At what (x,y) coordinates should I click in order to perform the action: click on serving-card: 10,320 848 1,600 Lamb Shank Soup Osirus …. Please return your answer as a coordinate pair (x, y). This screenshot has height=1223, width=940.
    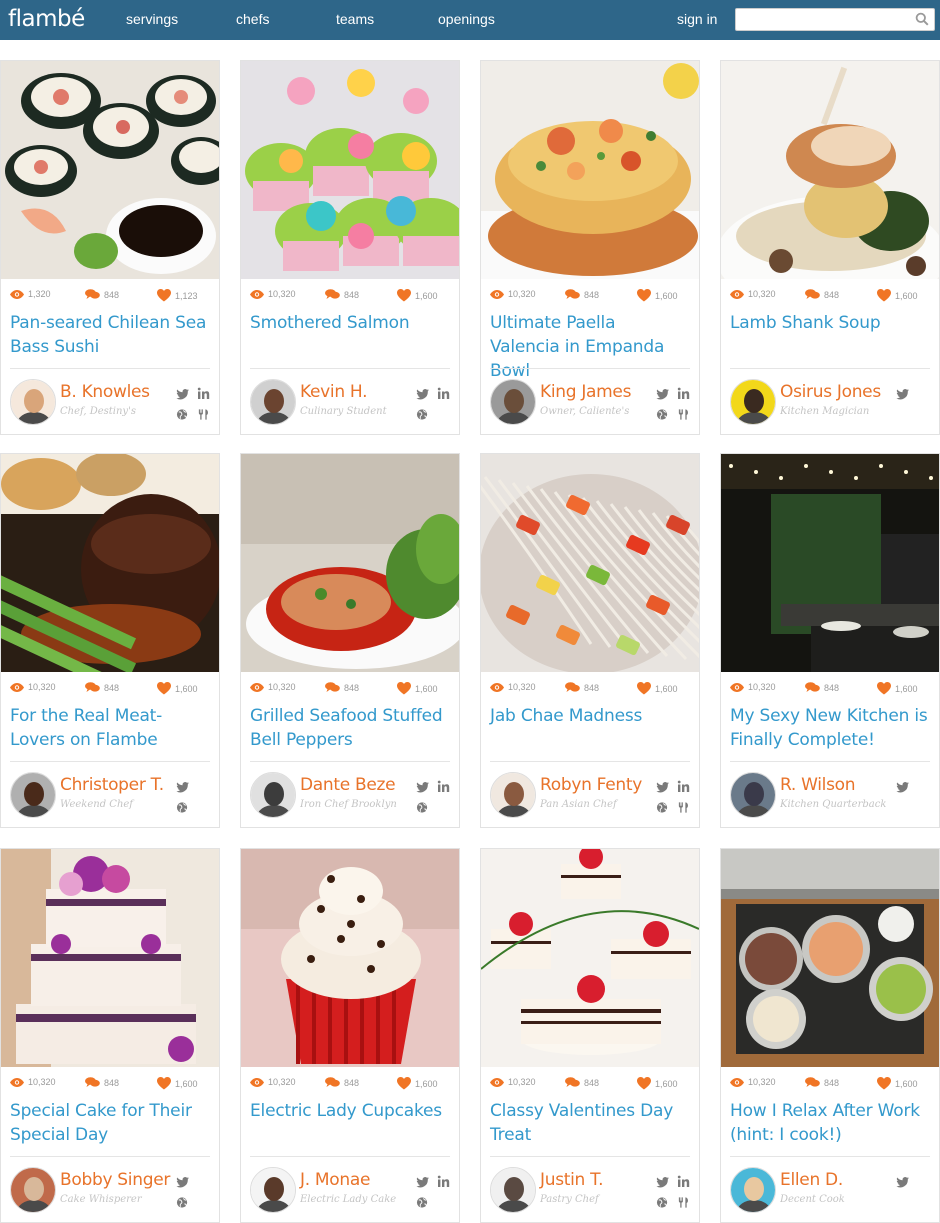
    Looking at the image, I should click on (830, 247).